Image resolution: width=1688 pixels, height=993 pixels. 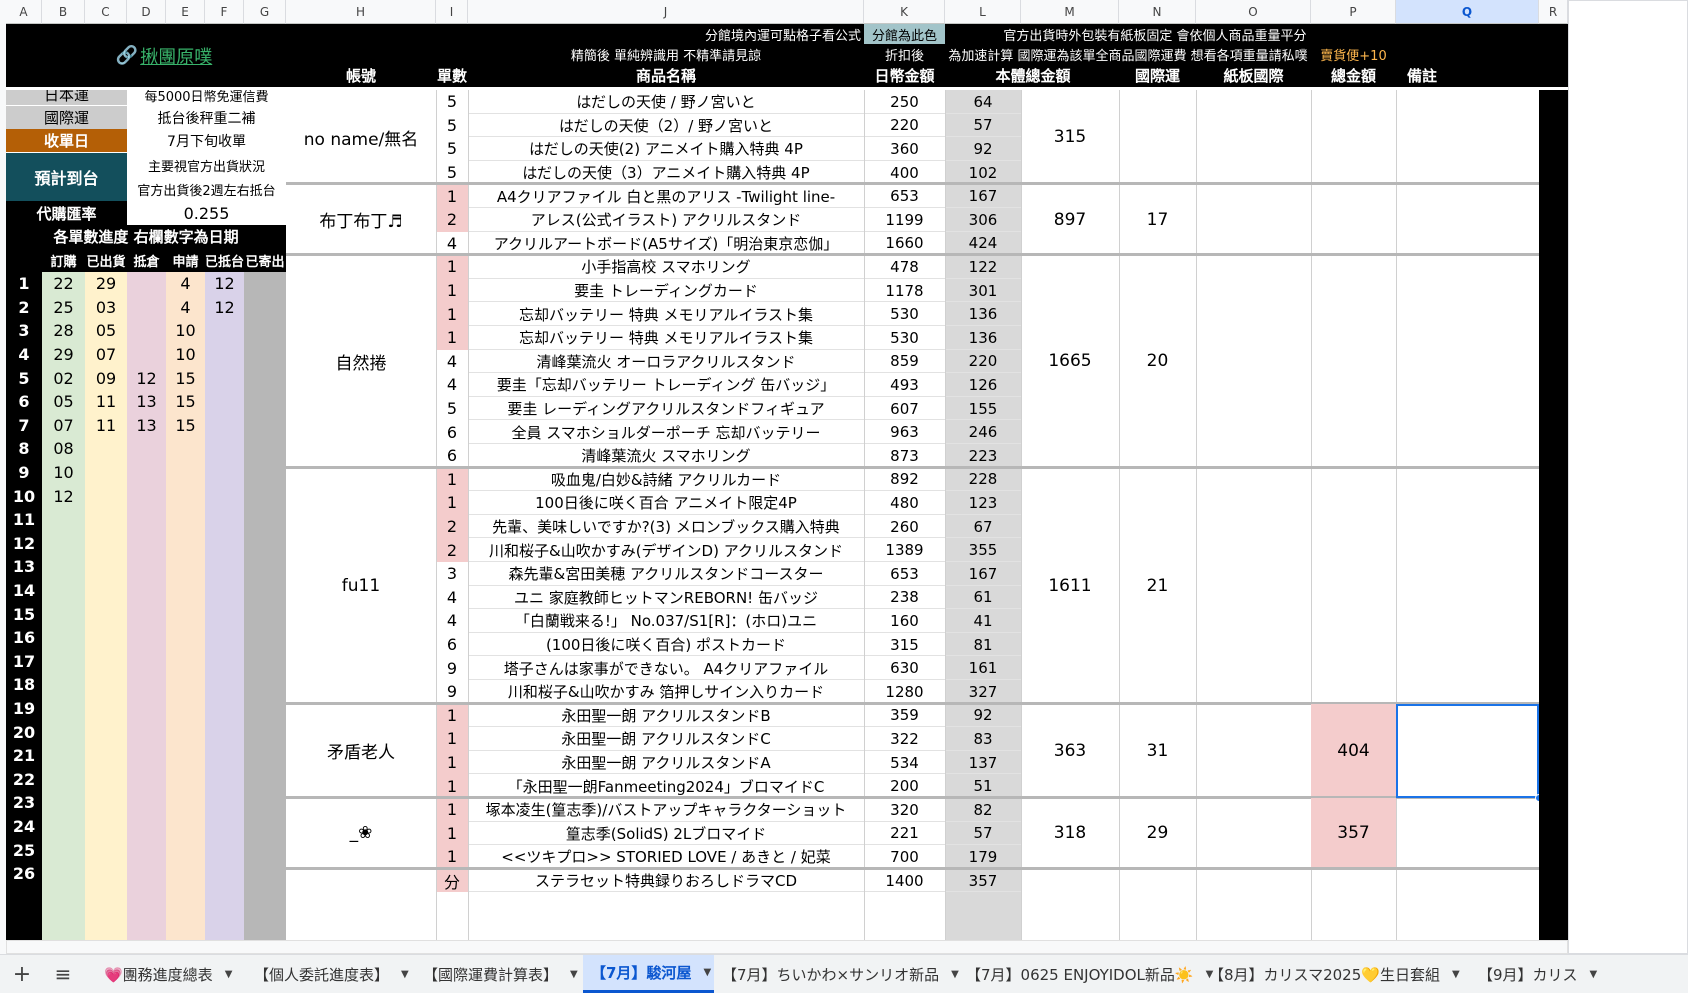 What do you see at coordinates (666, 267) in the screenshot?
I see `item-name: 小手指高校 スマホリング` at bounding box center [666, 267].